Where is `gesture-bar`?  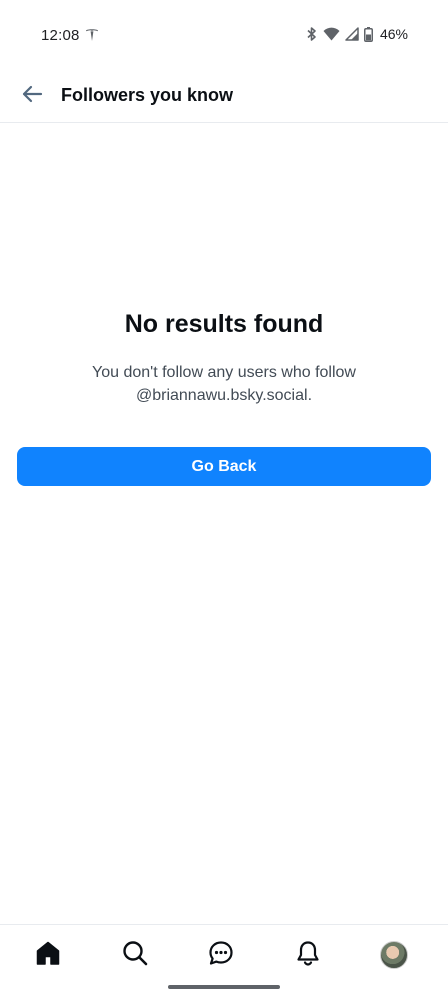 gesture-bar is located at coordinates (224, 987).